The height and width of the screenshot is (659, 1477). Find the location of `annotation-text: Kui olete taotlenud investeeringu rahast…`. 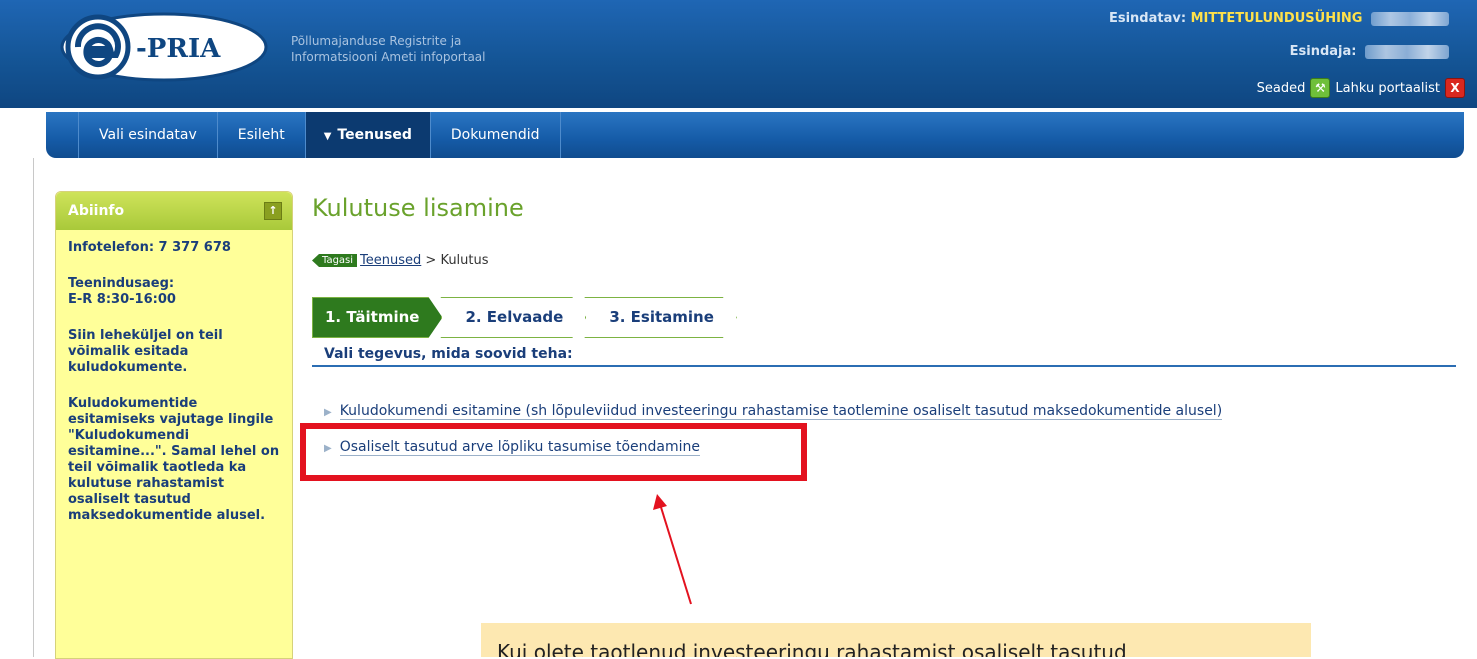

annotation-text: Kui olete taotlenud investeeringu rahast… is located at coordinates (812, 648).